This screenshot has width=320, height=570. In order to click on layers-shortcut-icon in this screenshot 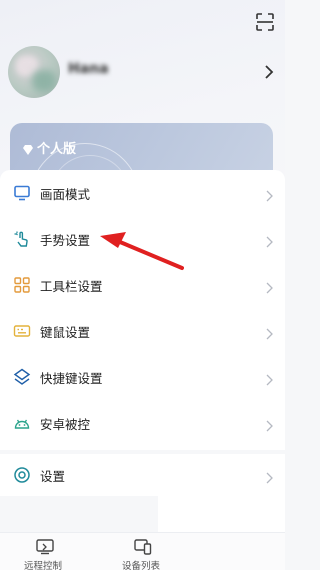, I will do `click(22, 377)`.